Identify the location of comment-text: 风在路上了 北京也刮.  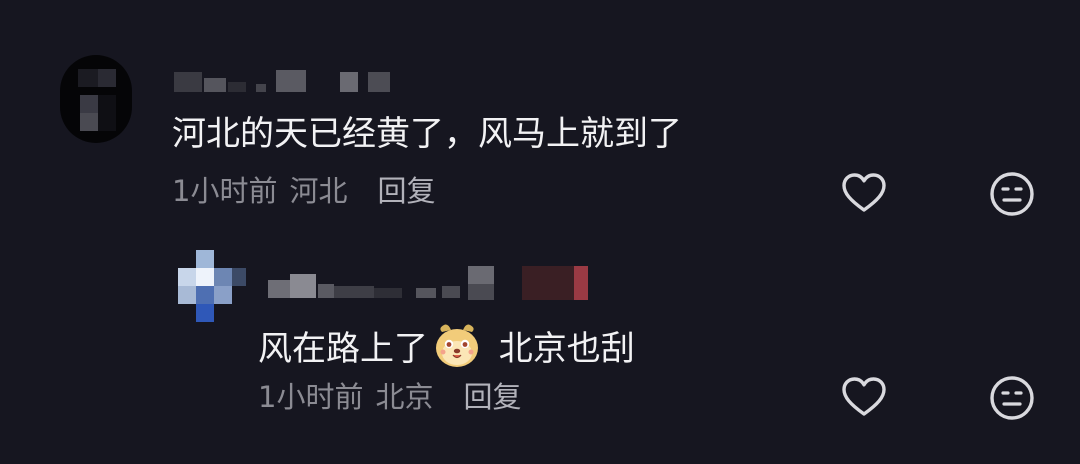
(446, 345).